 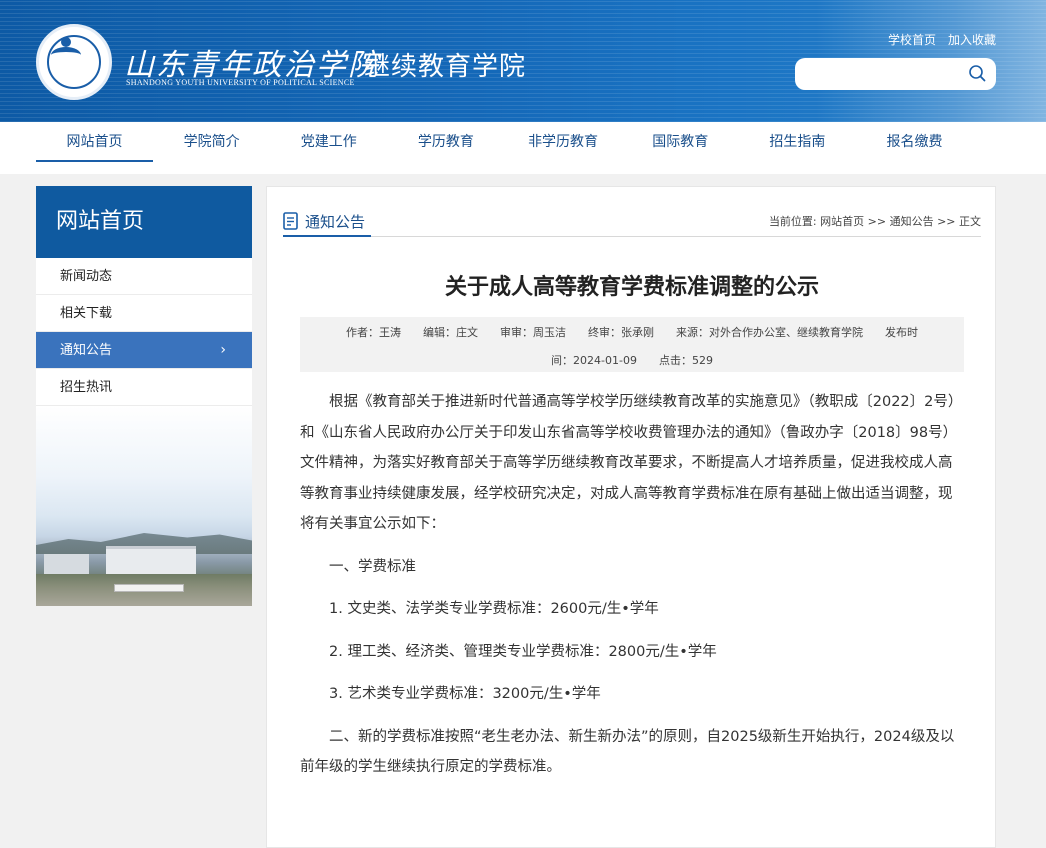 What do you see at coordinates (144, 506) in the screenshot?
I see `campus-photo` at bounding box center [144, 506].